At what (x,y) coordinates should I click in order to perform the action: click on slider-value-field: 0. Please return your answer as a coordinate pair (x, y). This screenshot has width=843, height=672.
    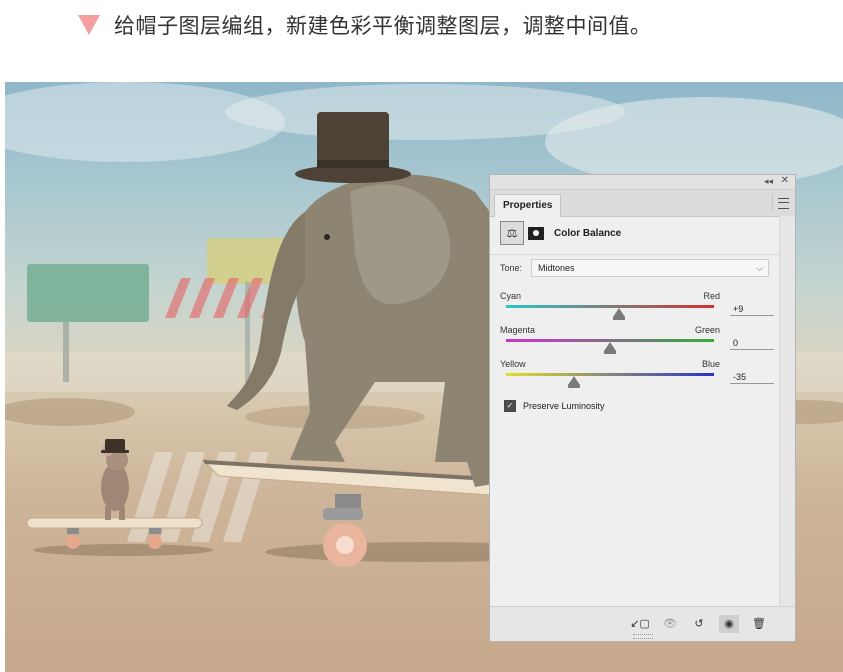
    Looking at the image, I should click on (752, 343).